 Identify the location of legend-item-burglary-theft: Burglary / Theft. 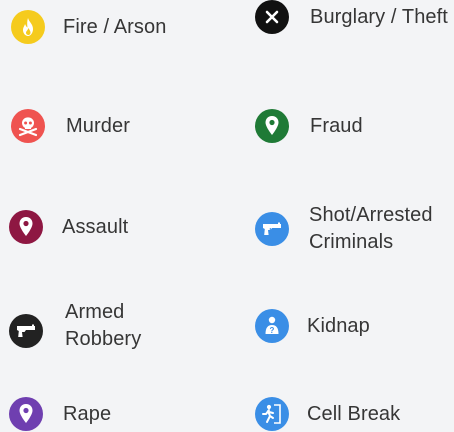
(354, 17).